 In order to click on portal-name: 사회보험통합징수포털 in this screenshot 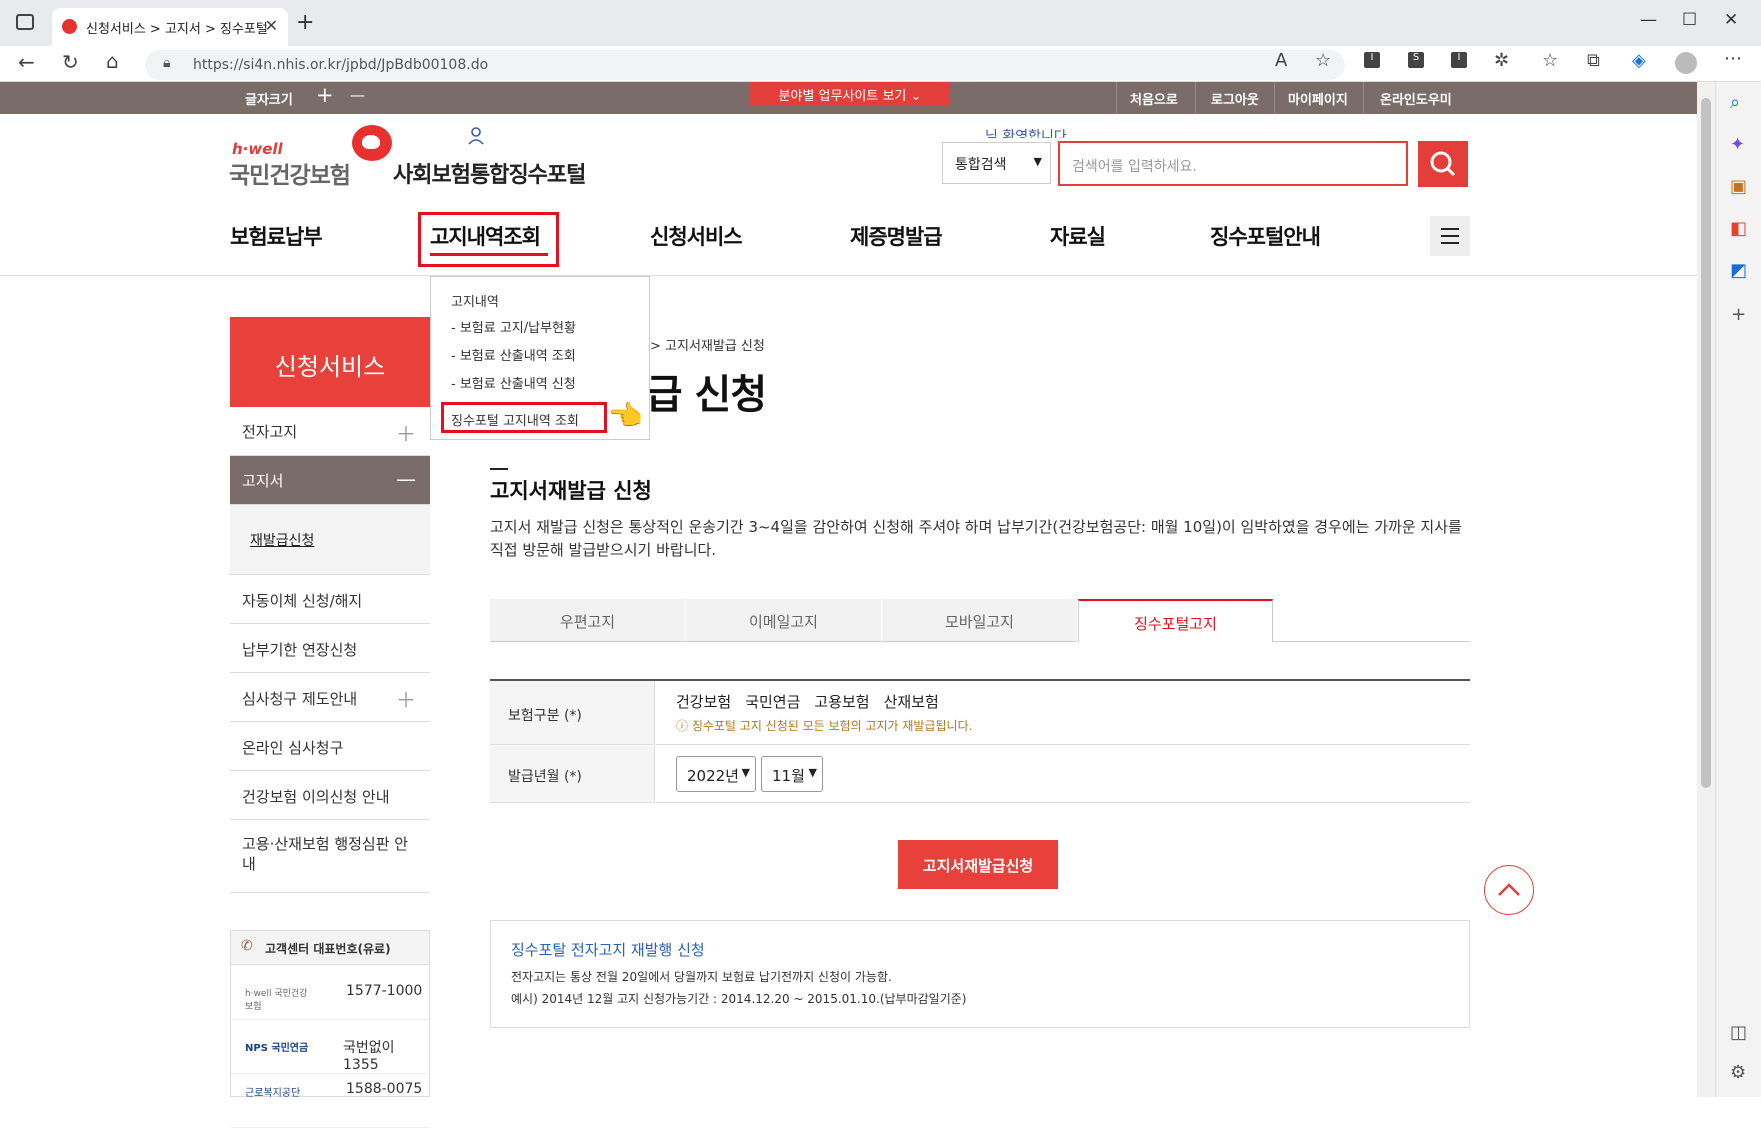, I will do `click(489, 173)`.